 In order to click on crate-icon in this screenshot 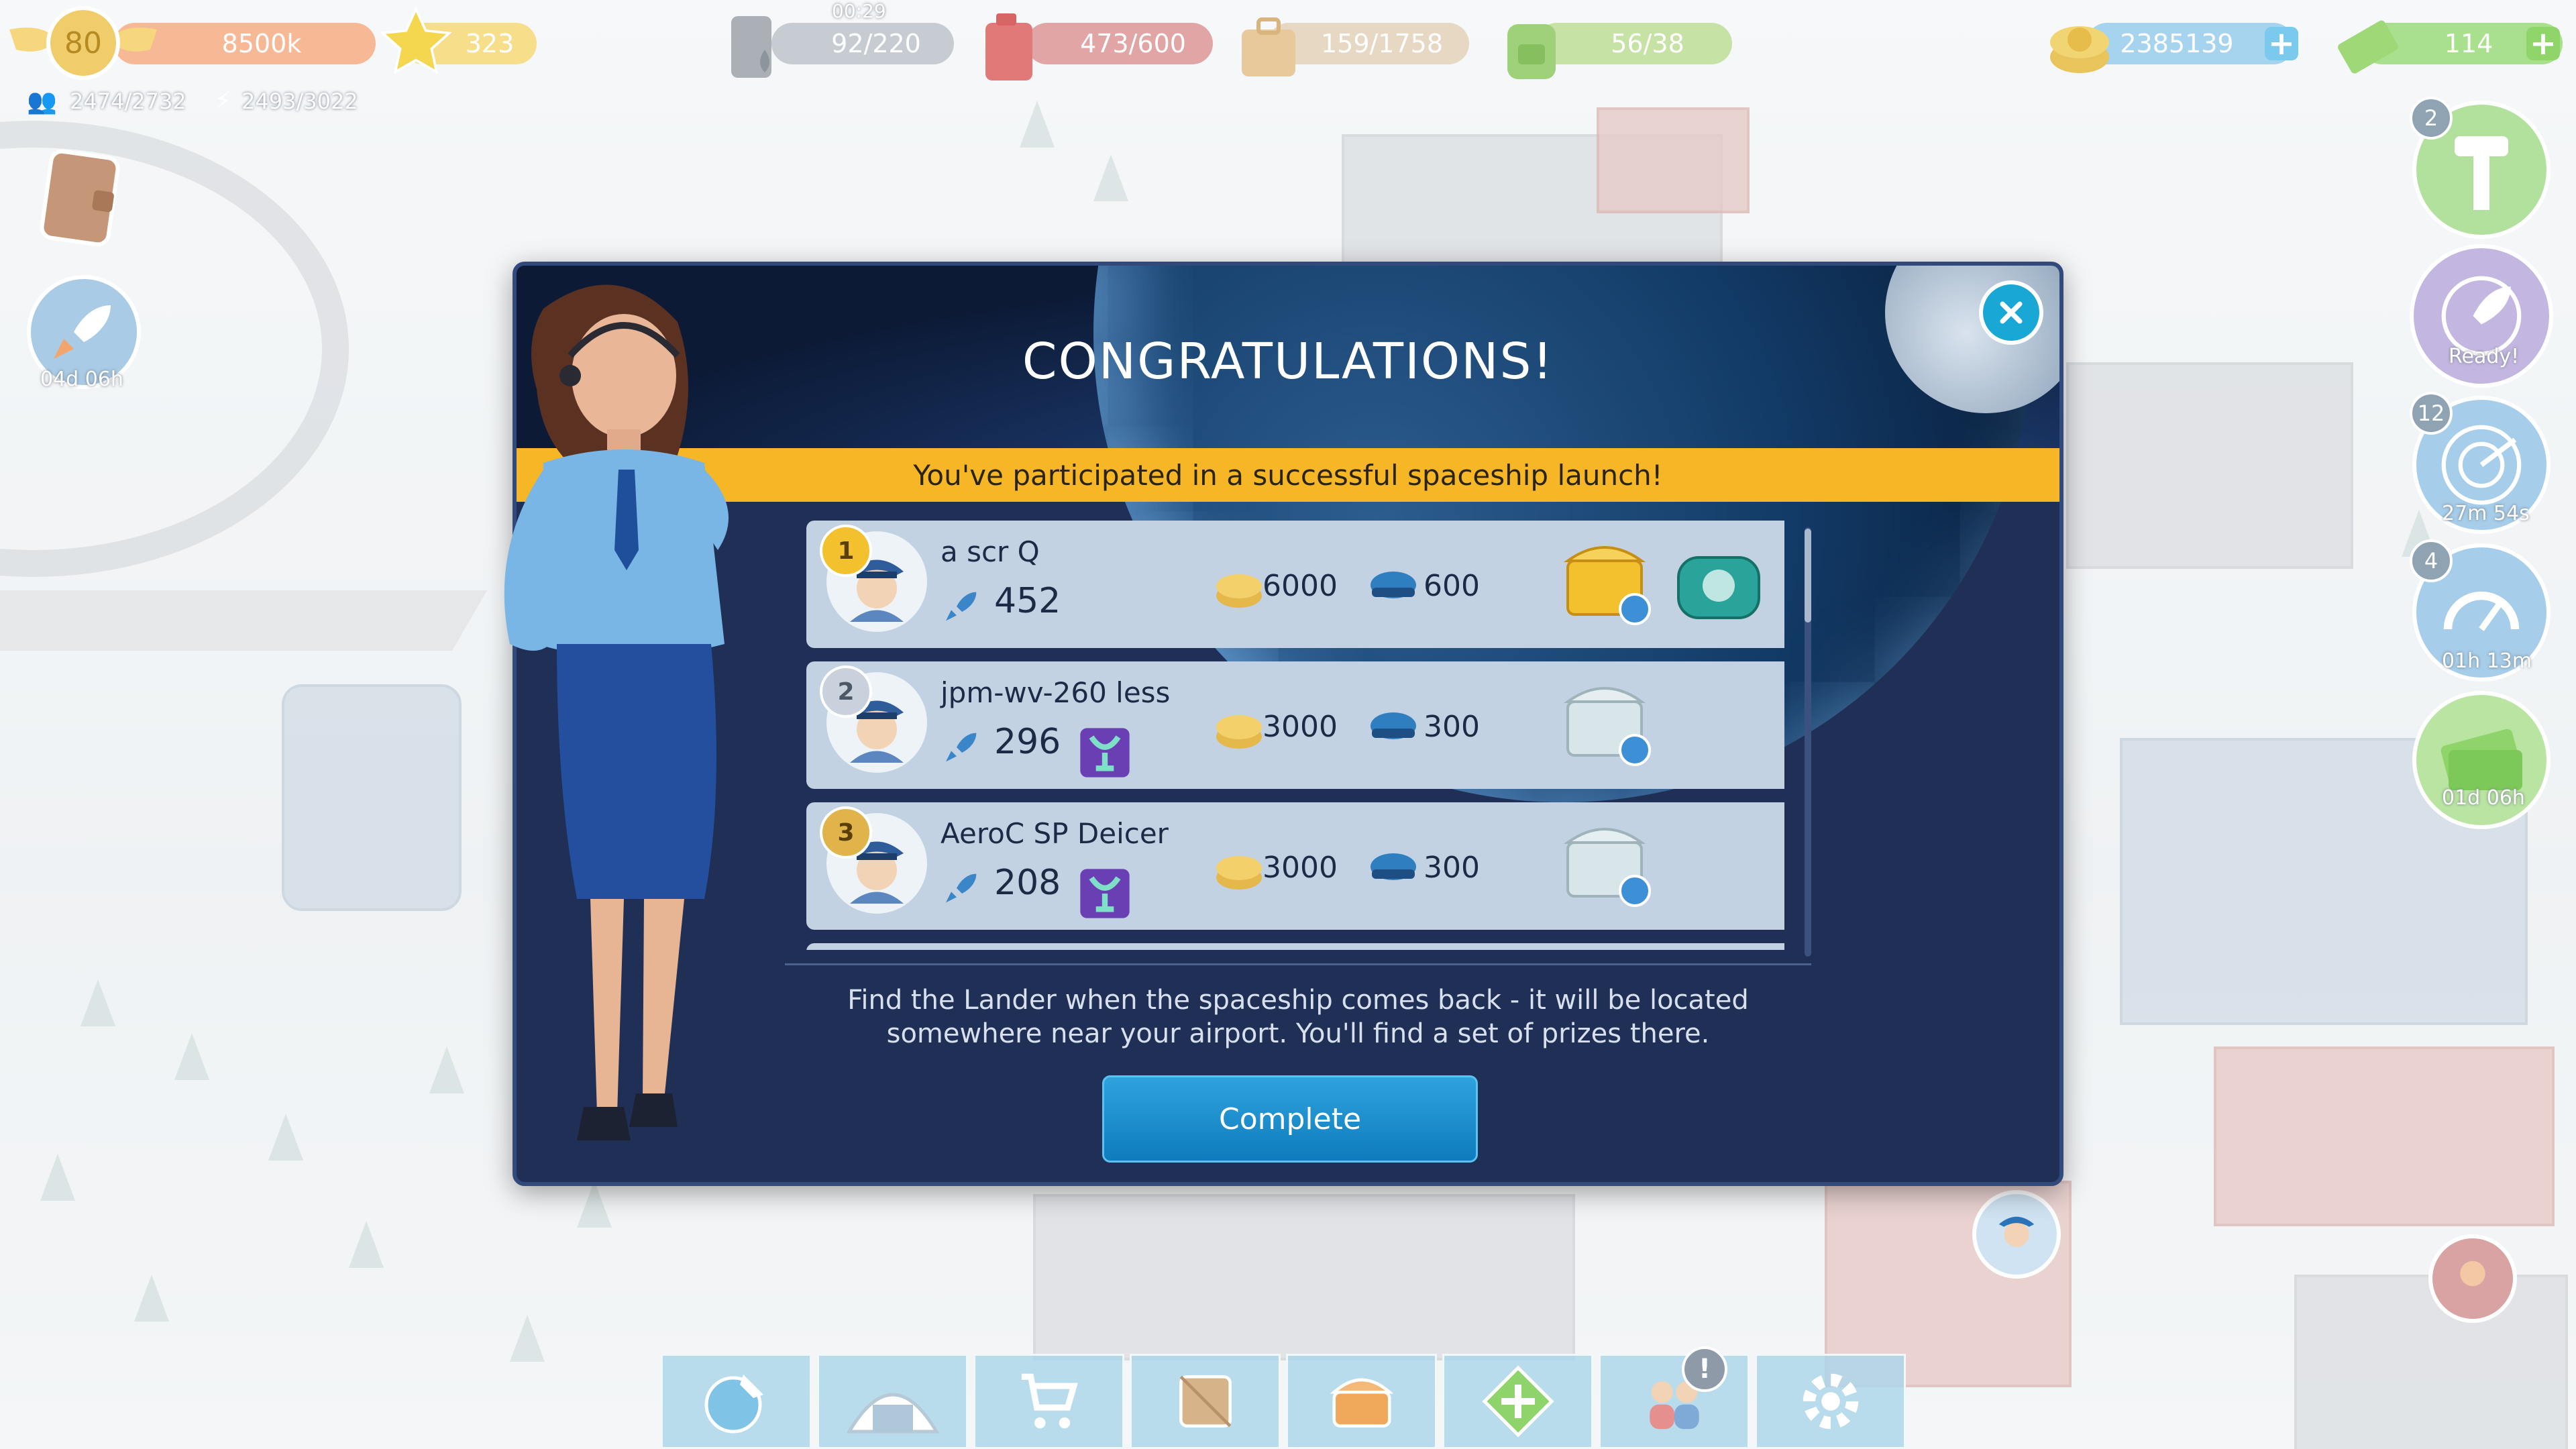, I will do `click(1205, 1401)`.